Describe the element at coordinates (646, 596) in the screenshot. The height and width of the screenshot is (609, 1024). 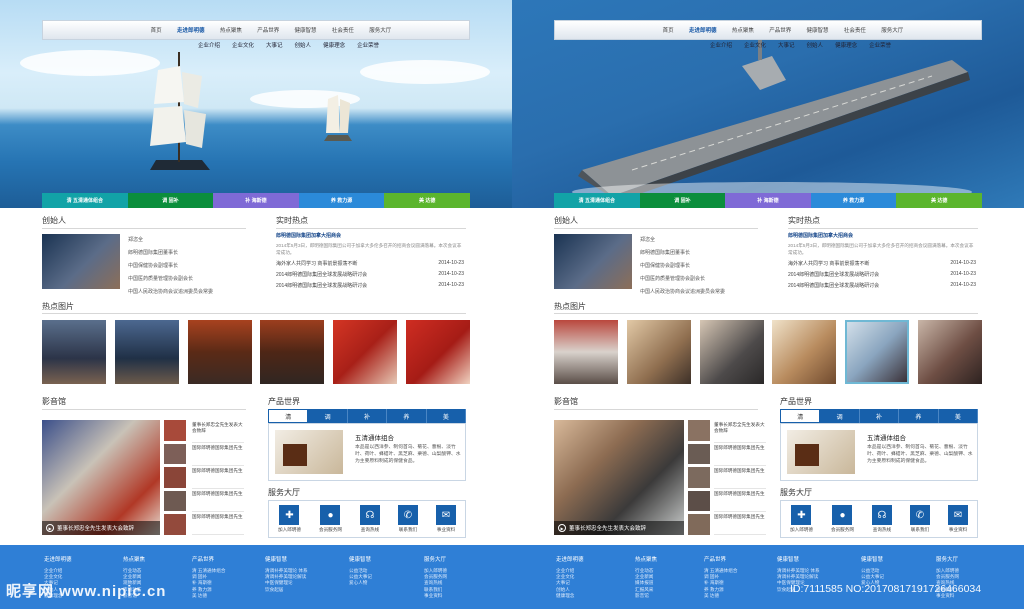
I see `footer-link: 影音馆` at that location.